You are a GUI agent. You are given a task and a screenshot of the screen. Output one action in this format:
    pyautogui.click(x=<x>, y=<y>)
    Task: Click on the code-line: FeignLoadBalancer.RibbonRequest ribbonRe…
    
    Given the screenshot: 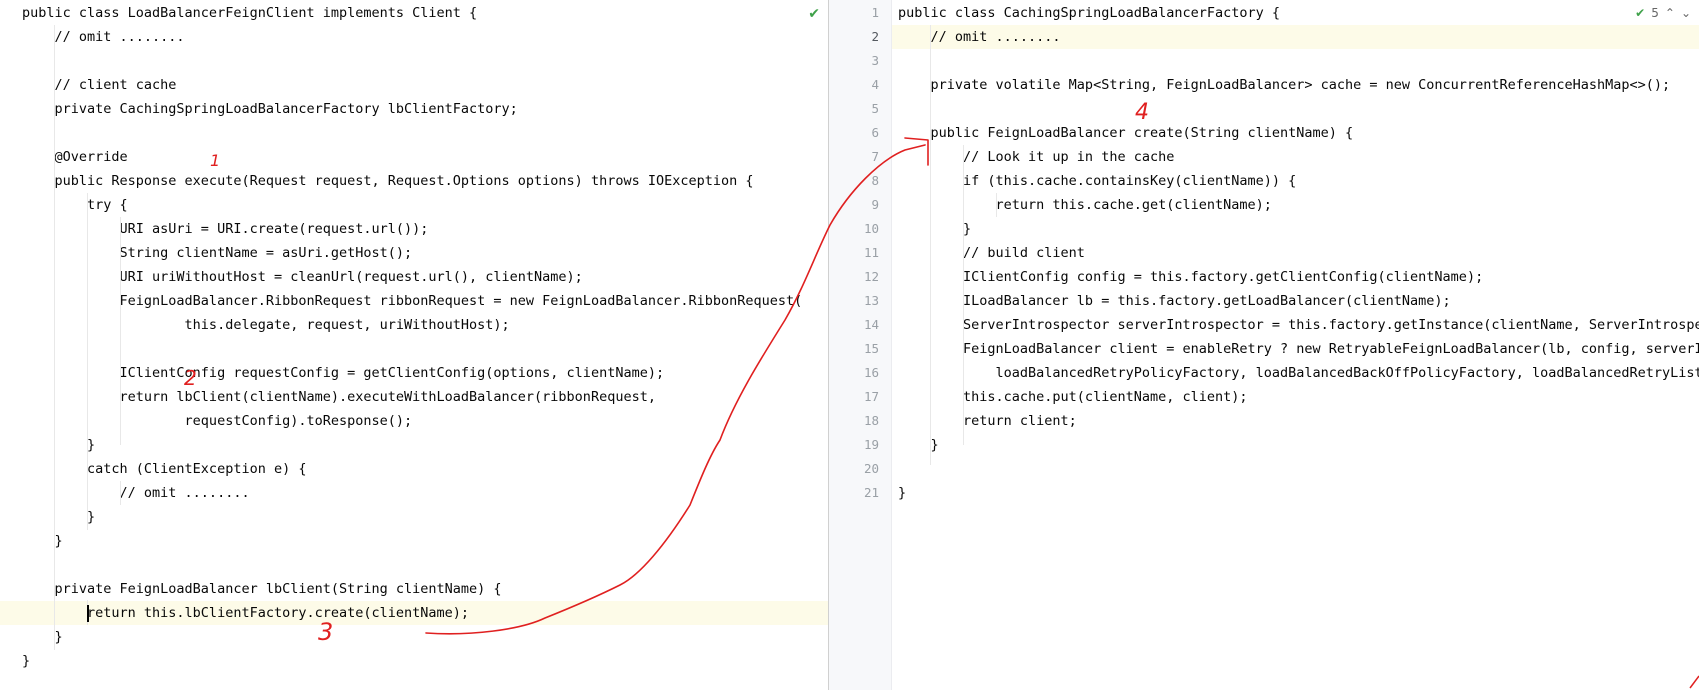 What is the action you would take?
    pyautogui.click(x=414, y=301)
    